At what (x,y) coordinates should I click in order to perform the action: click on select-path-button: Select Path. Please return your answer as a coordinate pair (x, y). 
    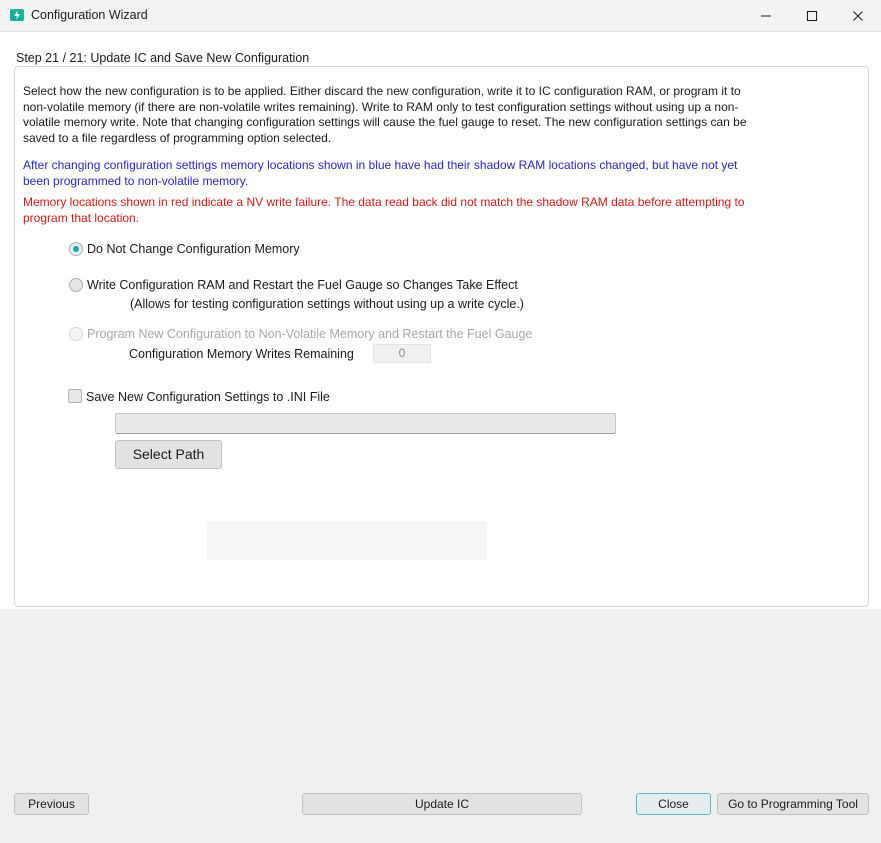
    Looking at the image, I should click on (168, 454).